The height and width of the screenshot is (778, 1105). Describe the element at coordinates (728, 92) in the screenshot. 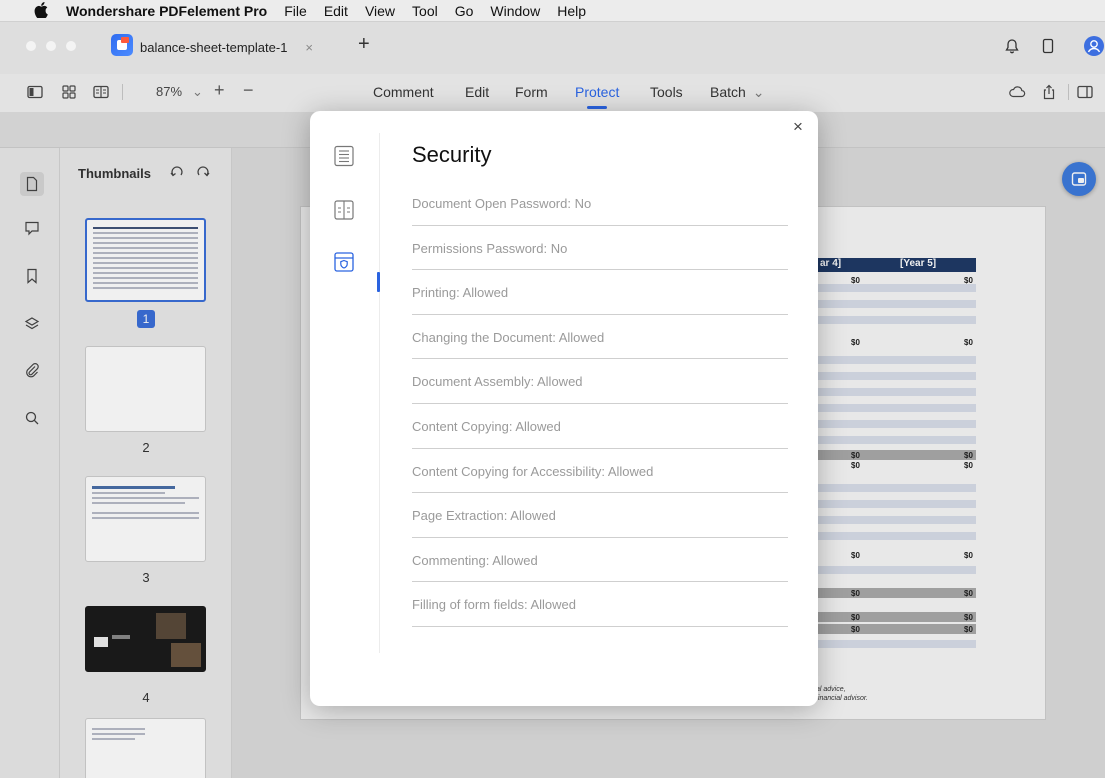

I see `tab-batch-label: Batch` at that location.